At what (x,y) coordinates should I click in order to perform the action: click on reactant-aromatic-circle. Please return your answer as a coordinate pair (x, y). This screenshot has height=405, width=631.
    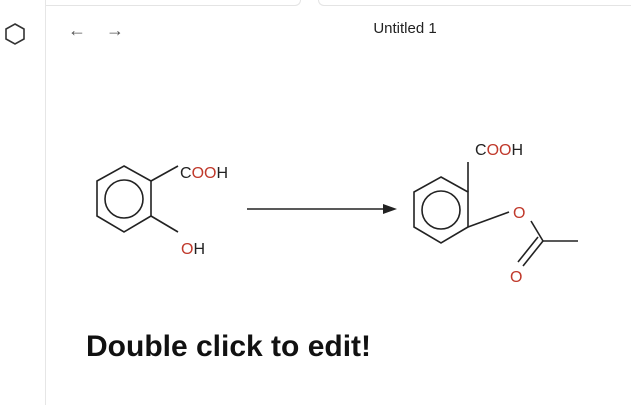
    Looking at the image, I should click on (124, 199).